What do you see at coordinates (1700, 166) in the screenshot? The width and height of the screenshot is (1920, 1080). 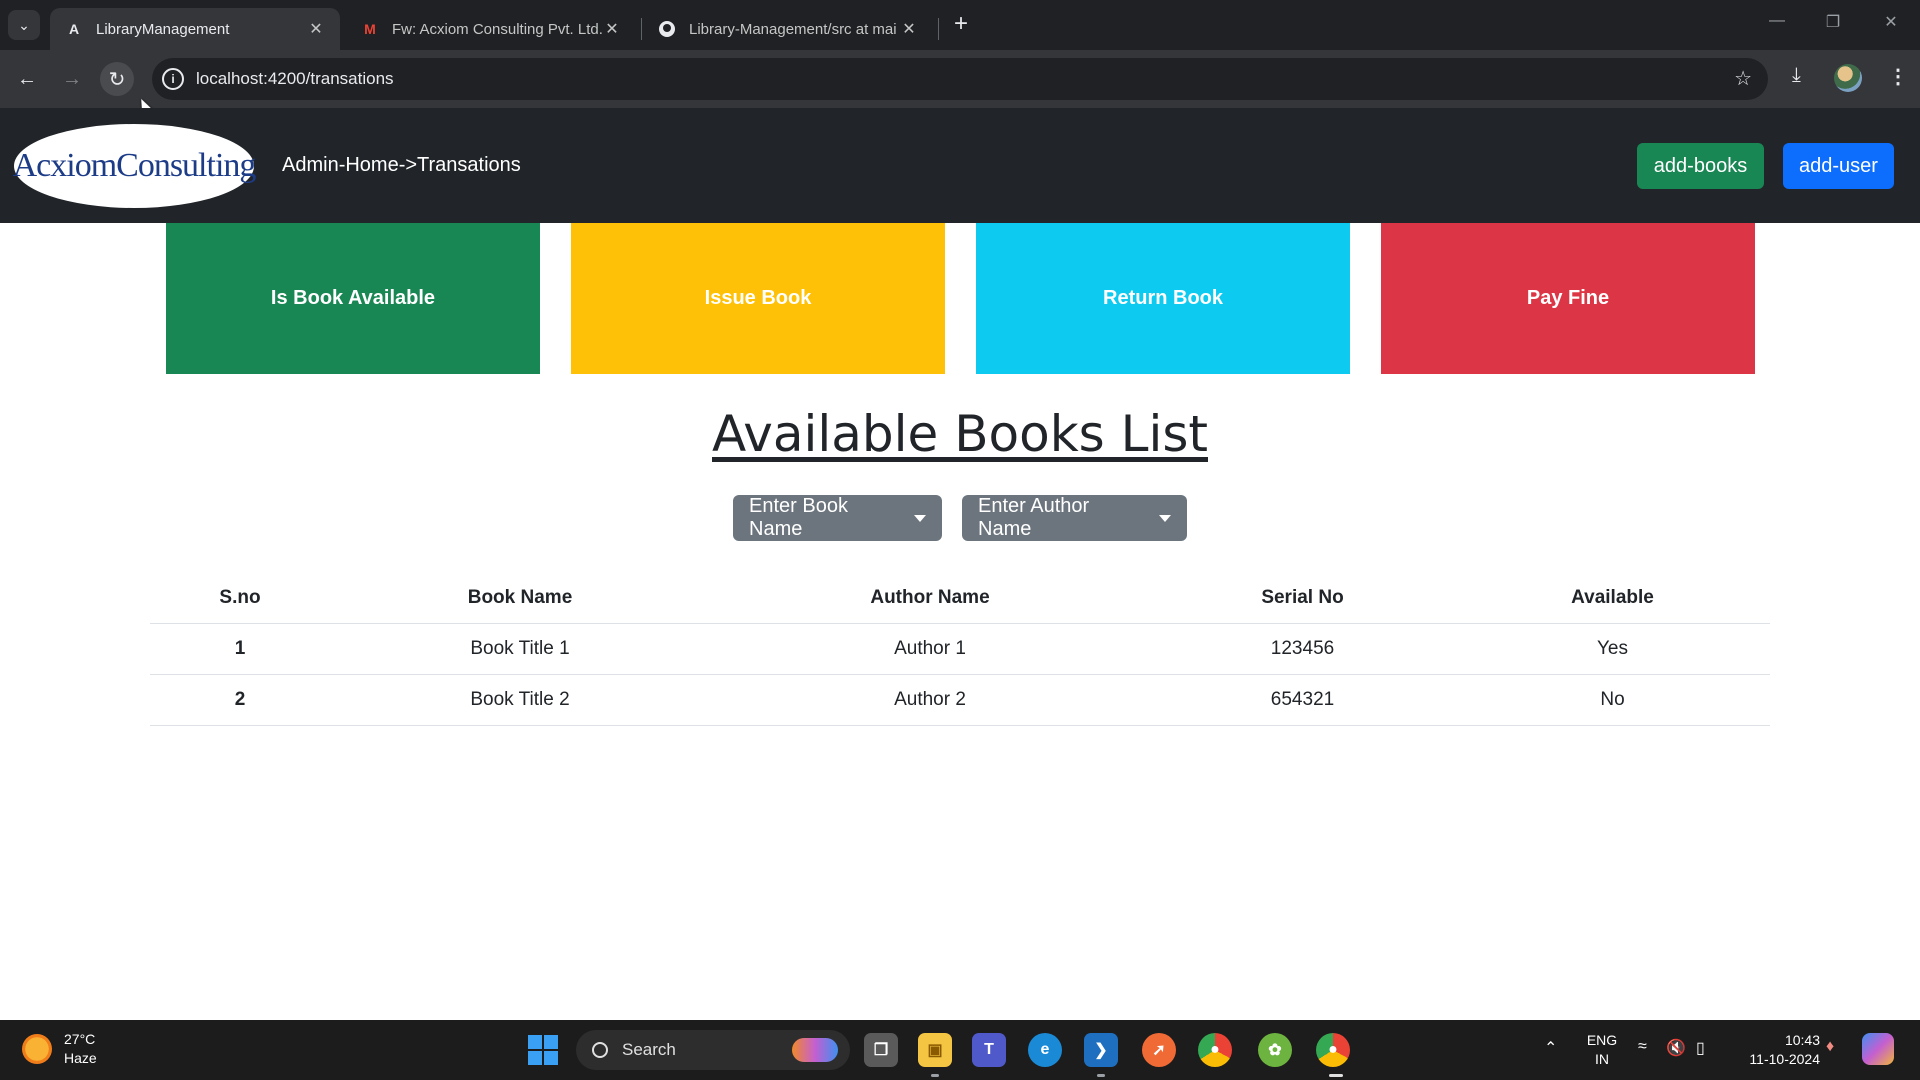 I see `add-books-button: add-books` at bounding box center [1700, 166].